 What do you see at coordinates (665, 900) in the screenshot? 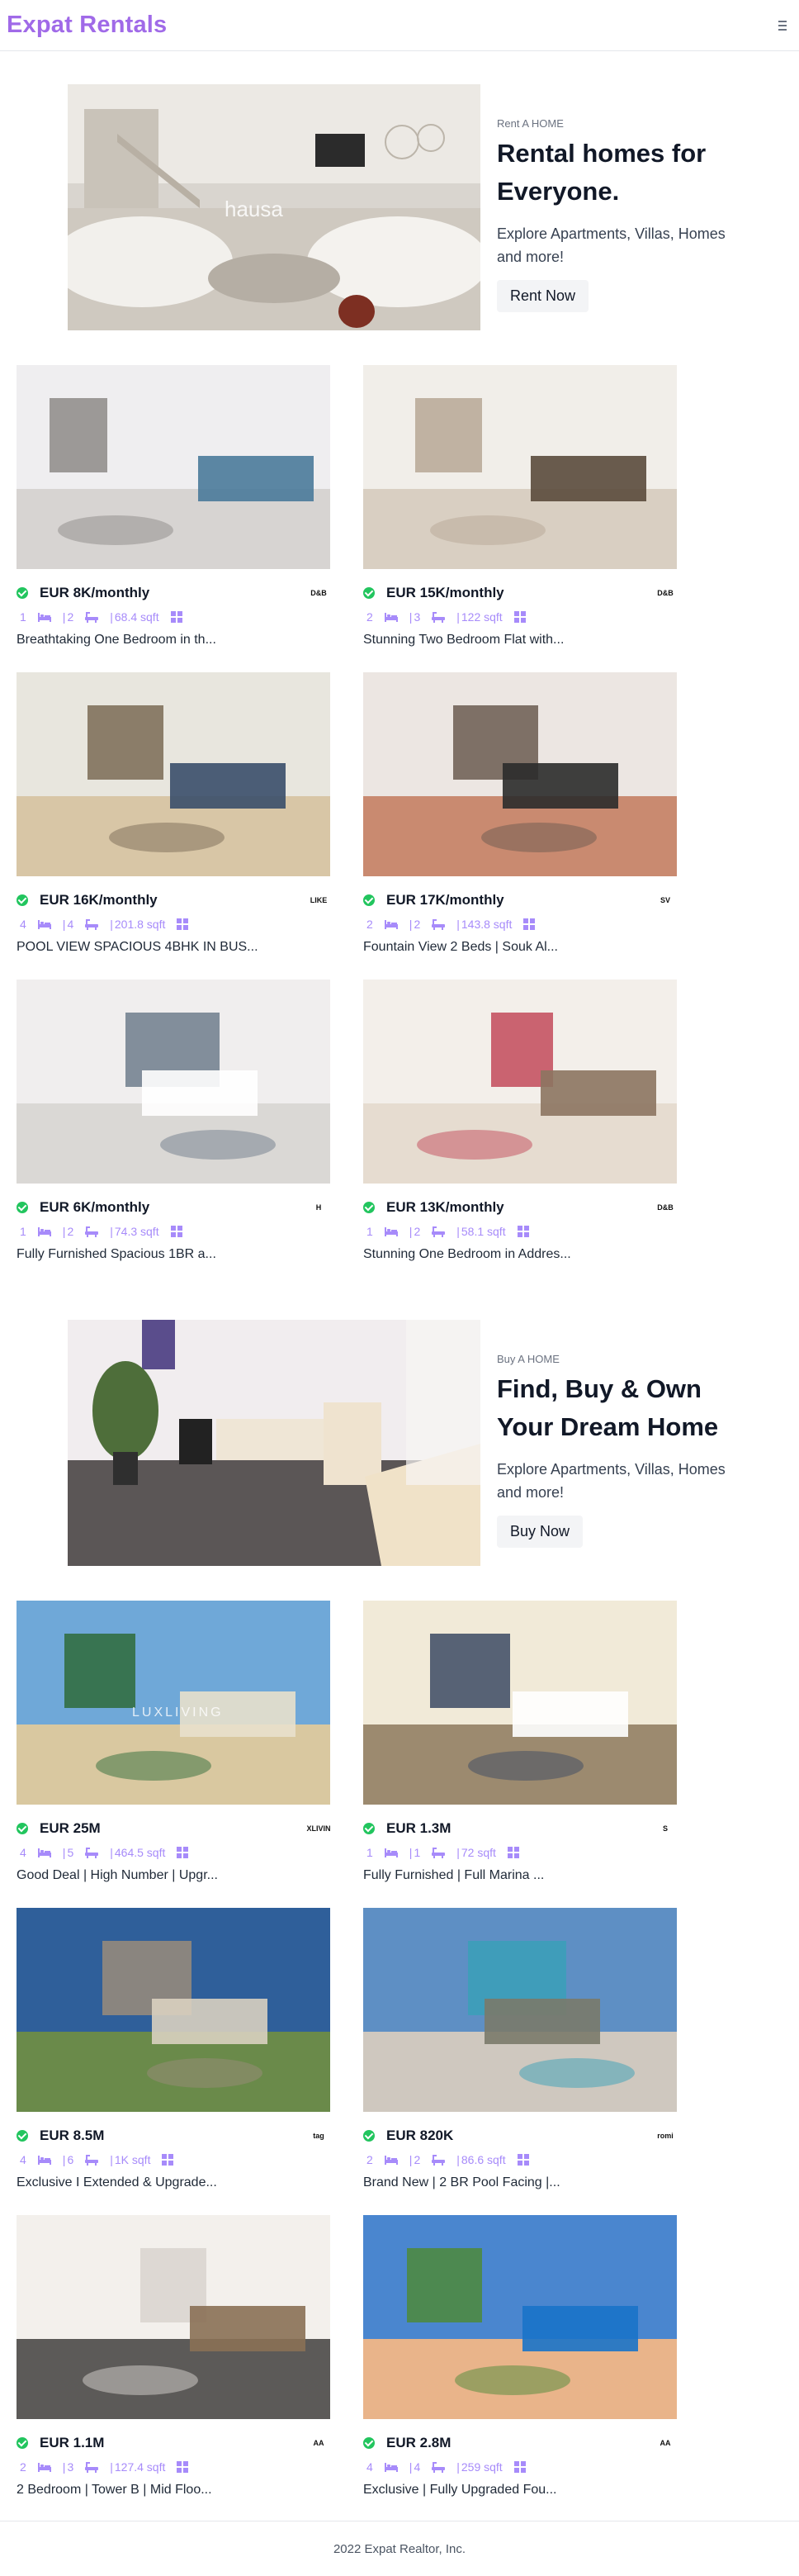
I see `agency-logo: SV` at bounding box center [665, 900].